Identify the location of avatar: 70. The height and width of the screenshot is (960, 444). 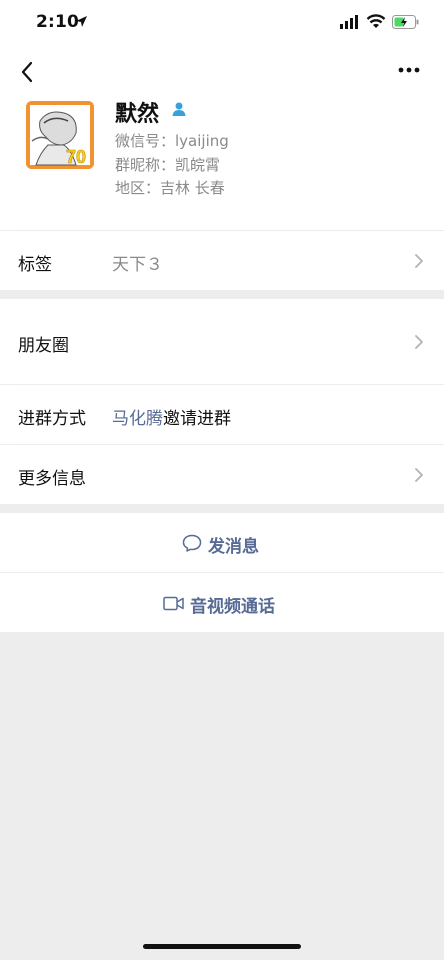
(60, 135).